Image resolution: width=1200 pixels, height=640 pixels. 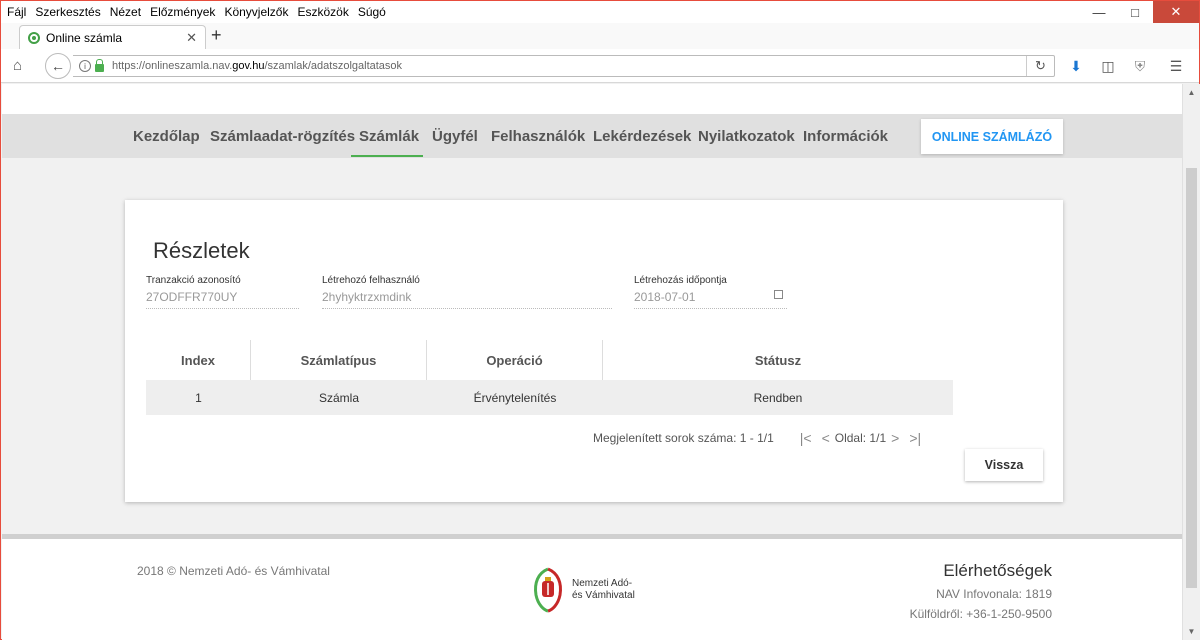 What do you see at coordinates (845, 136) in the screenshot?
I see `nav-item-information: Információk` at bounding box center [845, 136].